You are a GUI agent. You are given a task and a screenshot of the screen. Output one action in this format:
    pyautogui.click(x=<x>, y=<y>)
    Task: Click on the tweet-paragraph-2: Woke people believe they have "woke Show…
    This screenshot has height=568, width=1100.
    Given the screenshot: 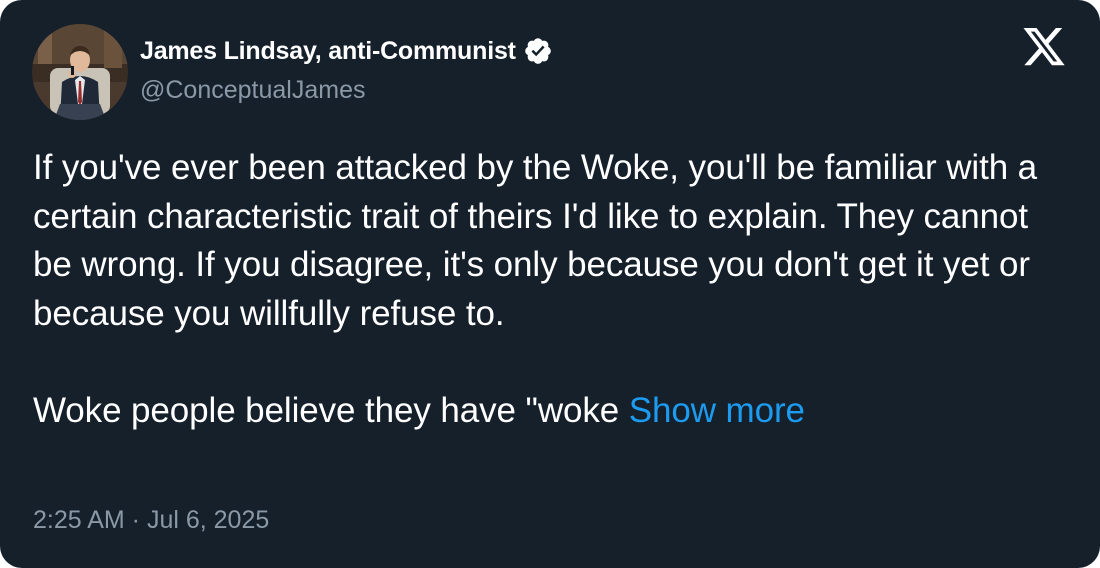 What is the action you would take?
    pyautogui.click(x=553, y=411)
    